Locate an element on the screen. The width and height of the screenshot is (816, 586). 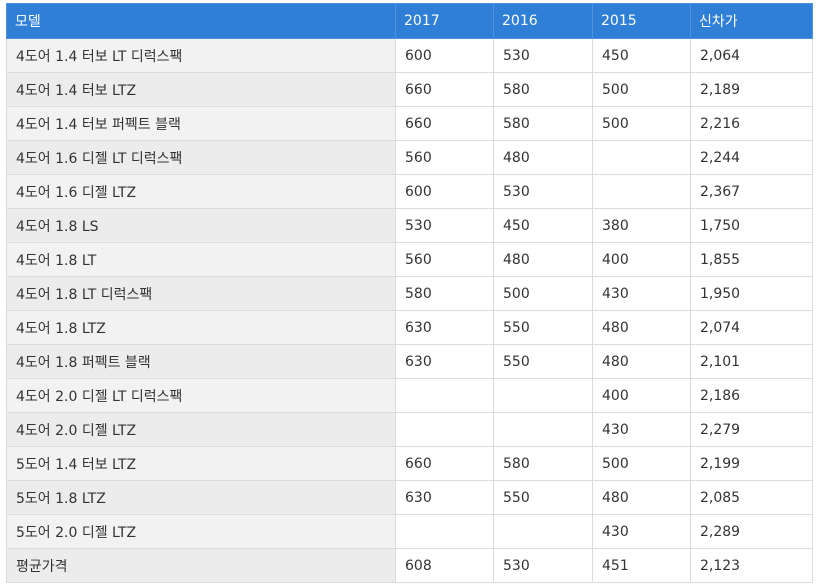
cell-price-2017: 608 is located at coordinates (444, 565).